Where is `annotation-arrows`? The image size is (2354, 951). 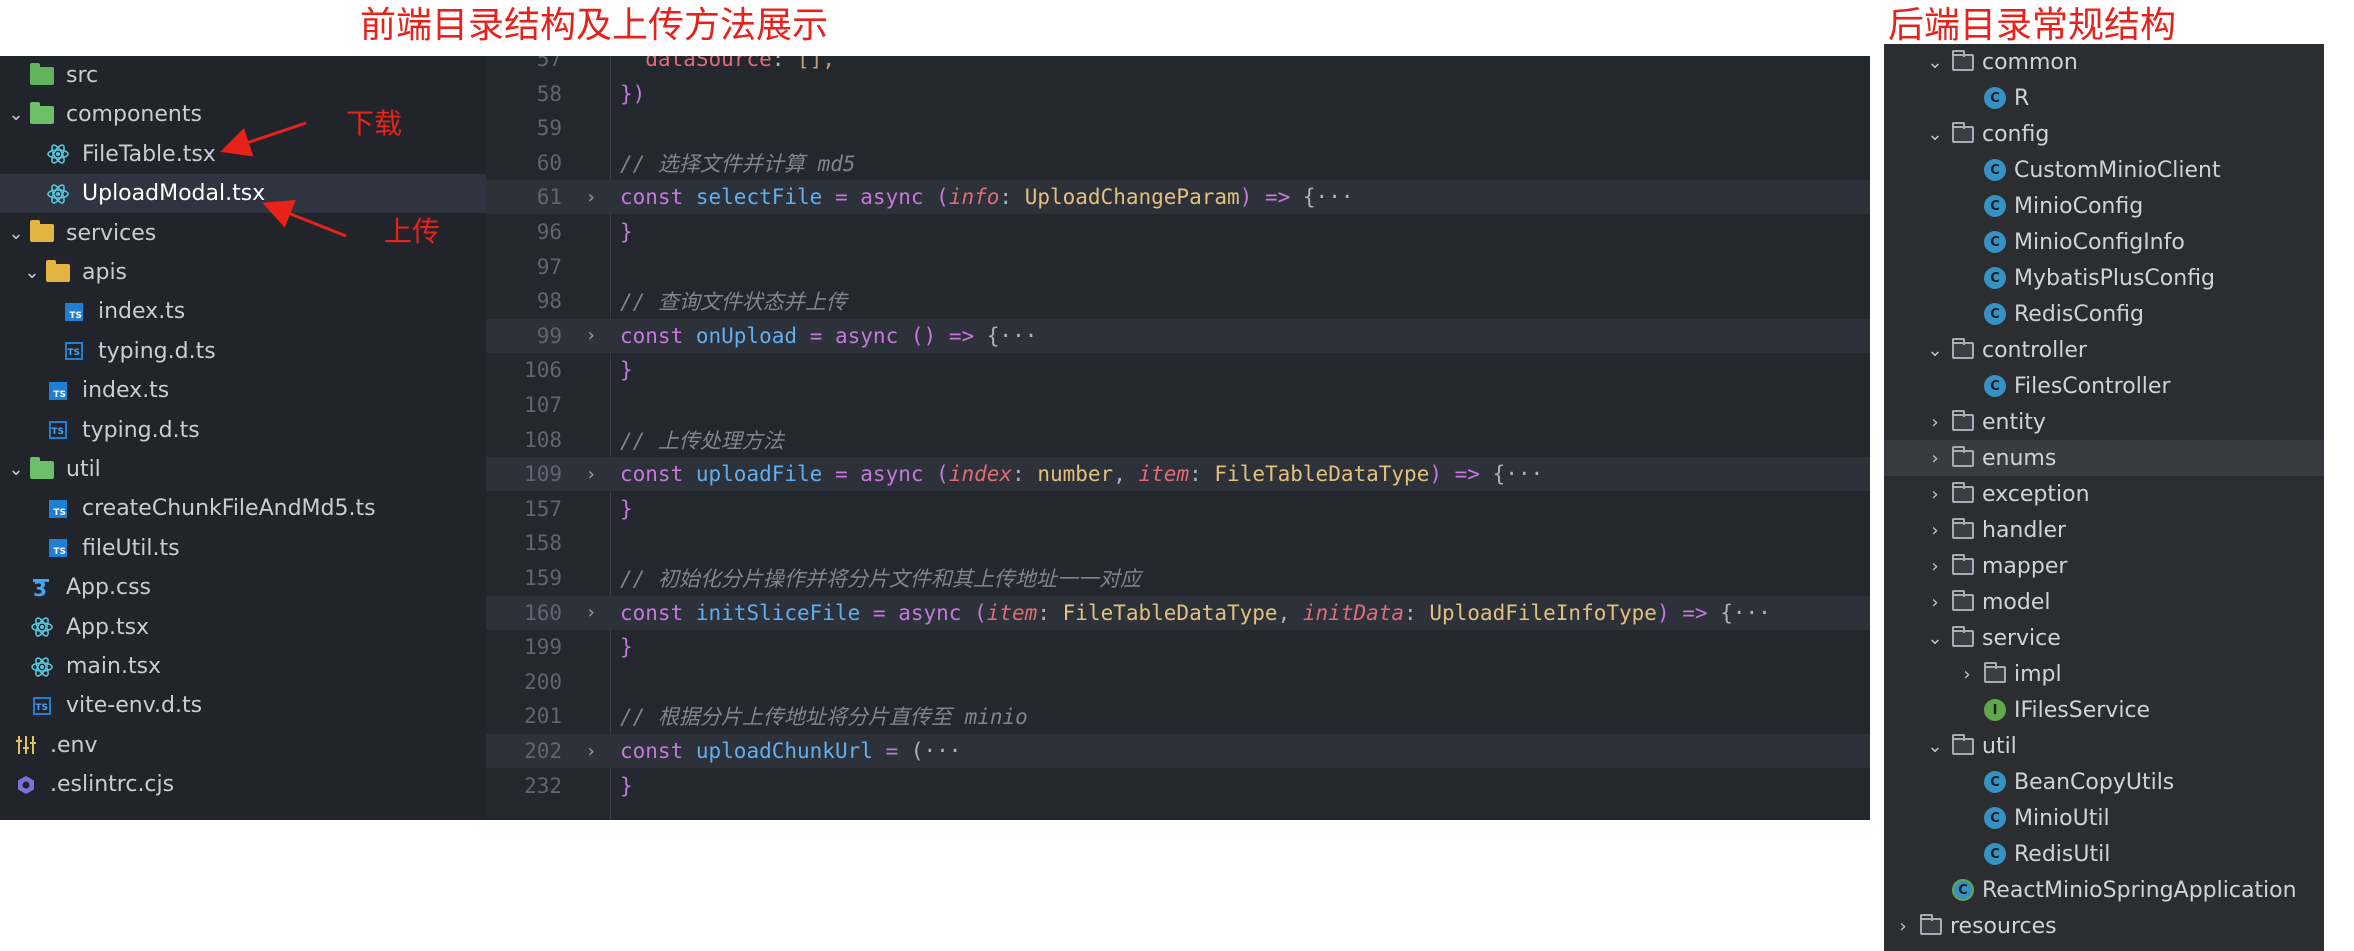 annotation-arrows is located at coordinates (283, 179).